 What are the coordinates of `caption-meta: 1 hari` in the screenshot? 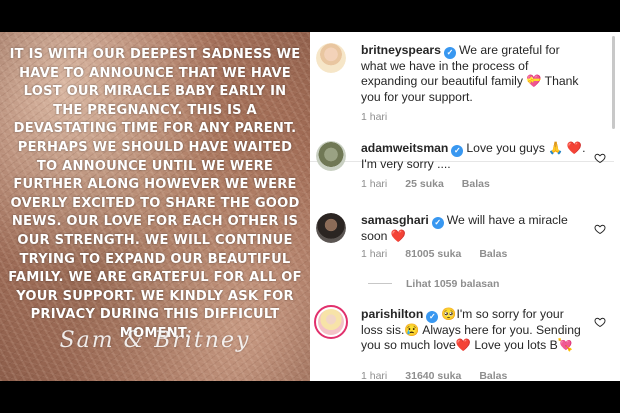 It's located at (383, 117).